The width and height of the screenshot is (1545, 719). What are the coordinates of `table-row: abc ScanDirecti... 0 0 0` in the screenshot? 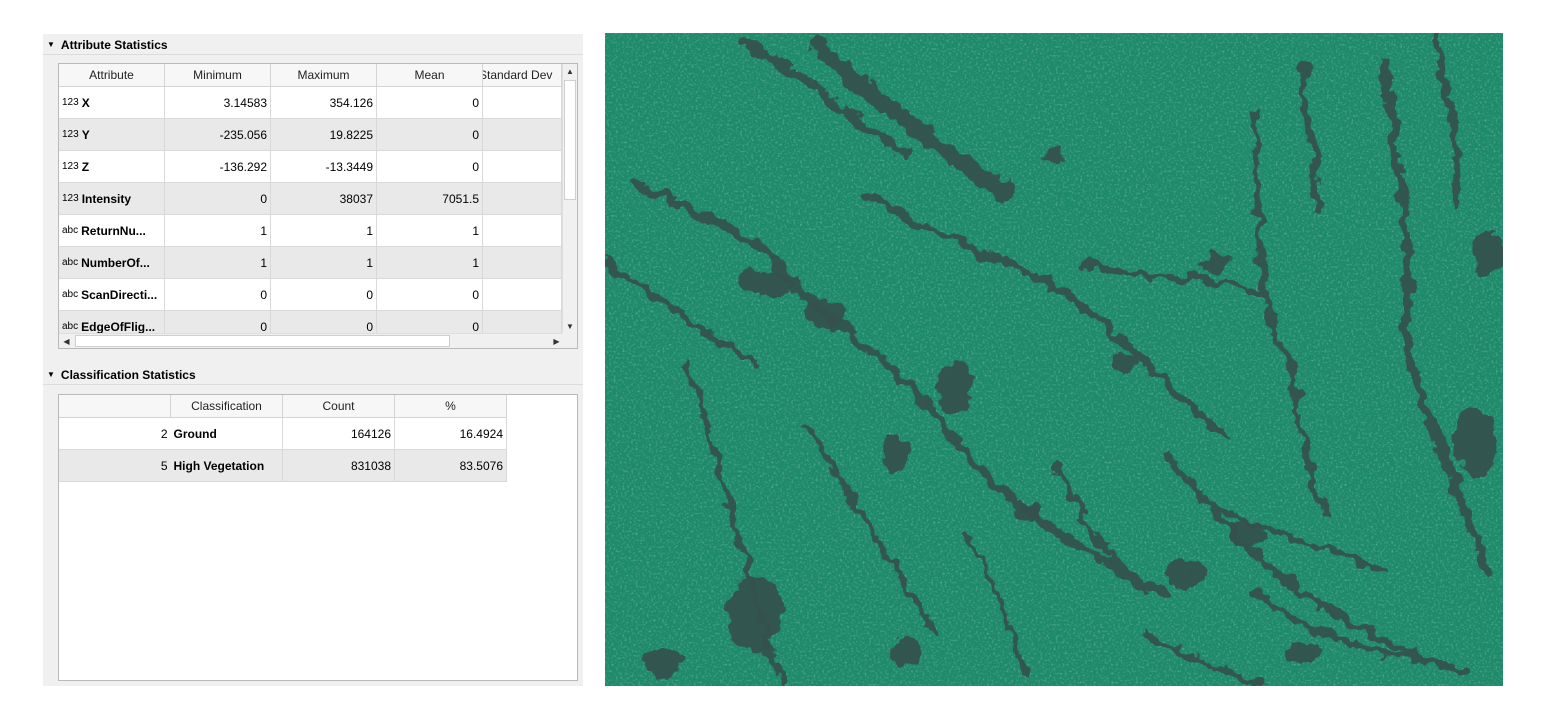 It's located at (310, 294).